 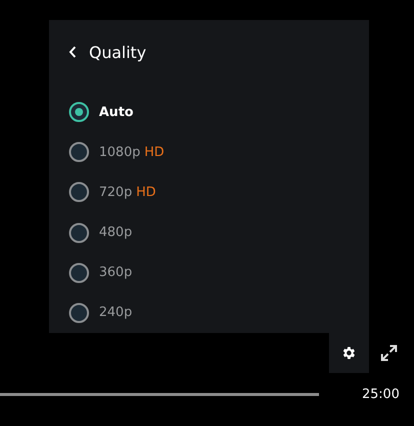 I want to click on option-label: Auto, so click(x=116, y=112).